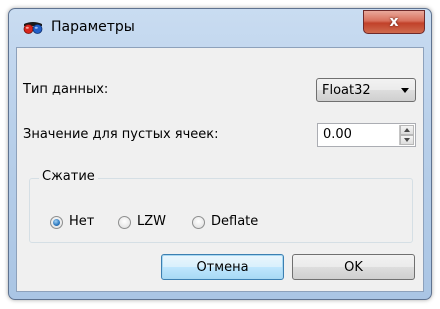 Image resolution: width=440 pixels, height=309 pixels. I want to click on radio-deflate-label: Deflate, so click(234, 221).